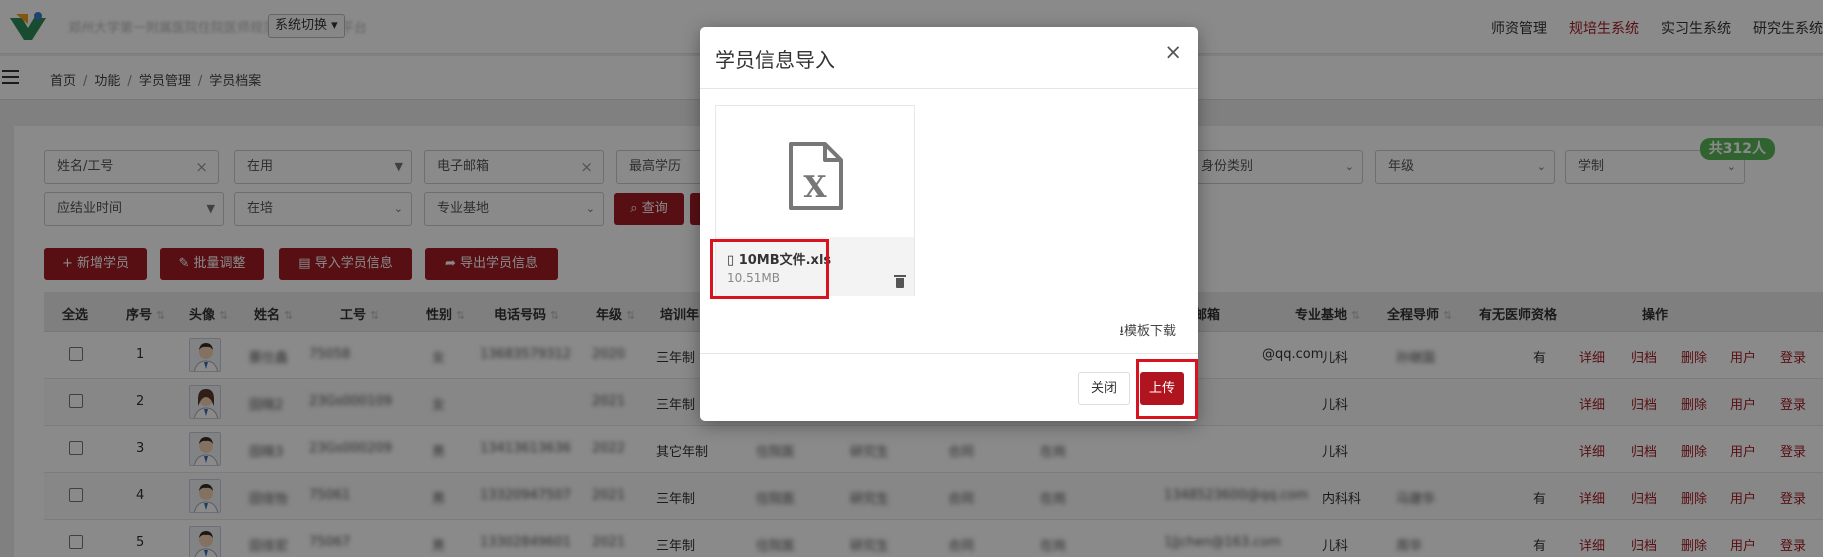 This screenshot has height=557, width=1823. I want to click on upload-highlight-box, so click(1167, 389).